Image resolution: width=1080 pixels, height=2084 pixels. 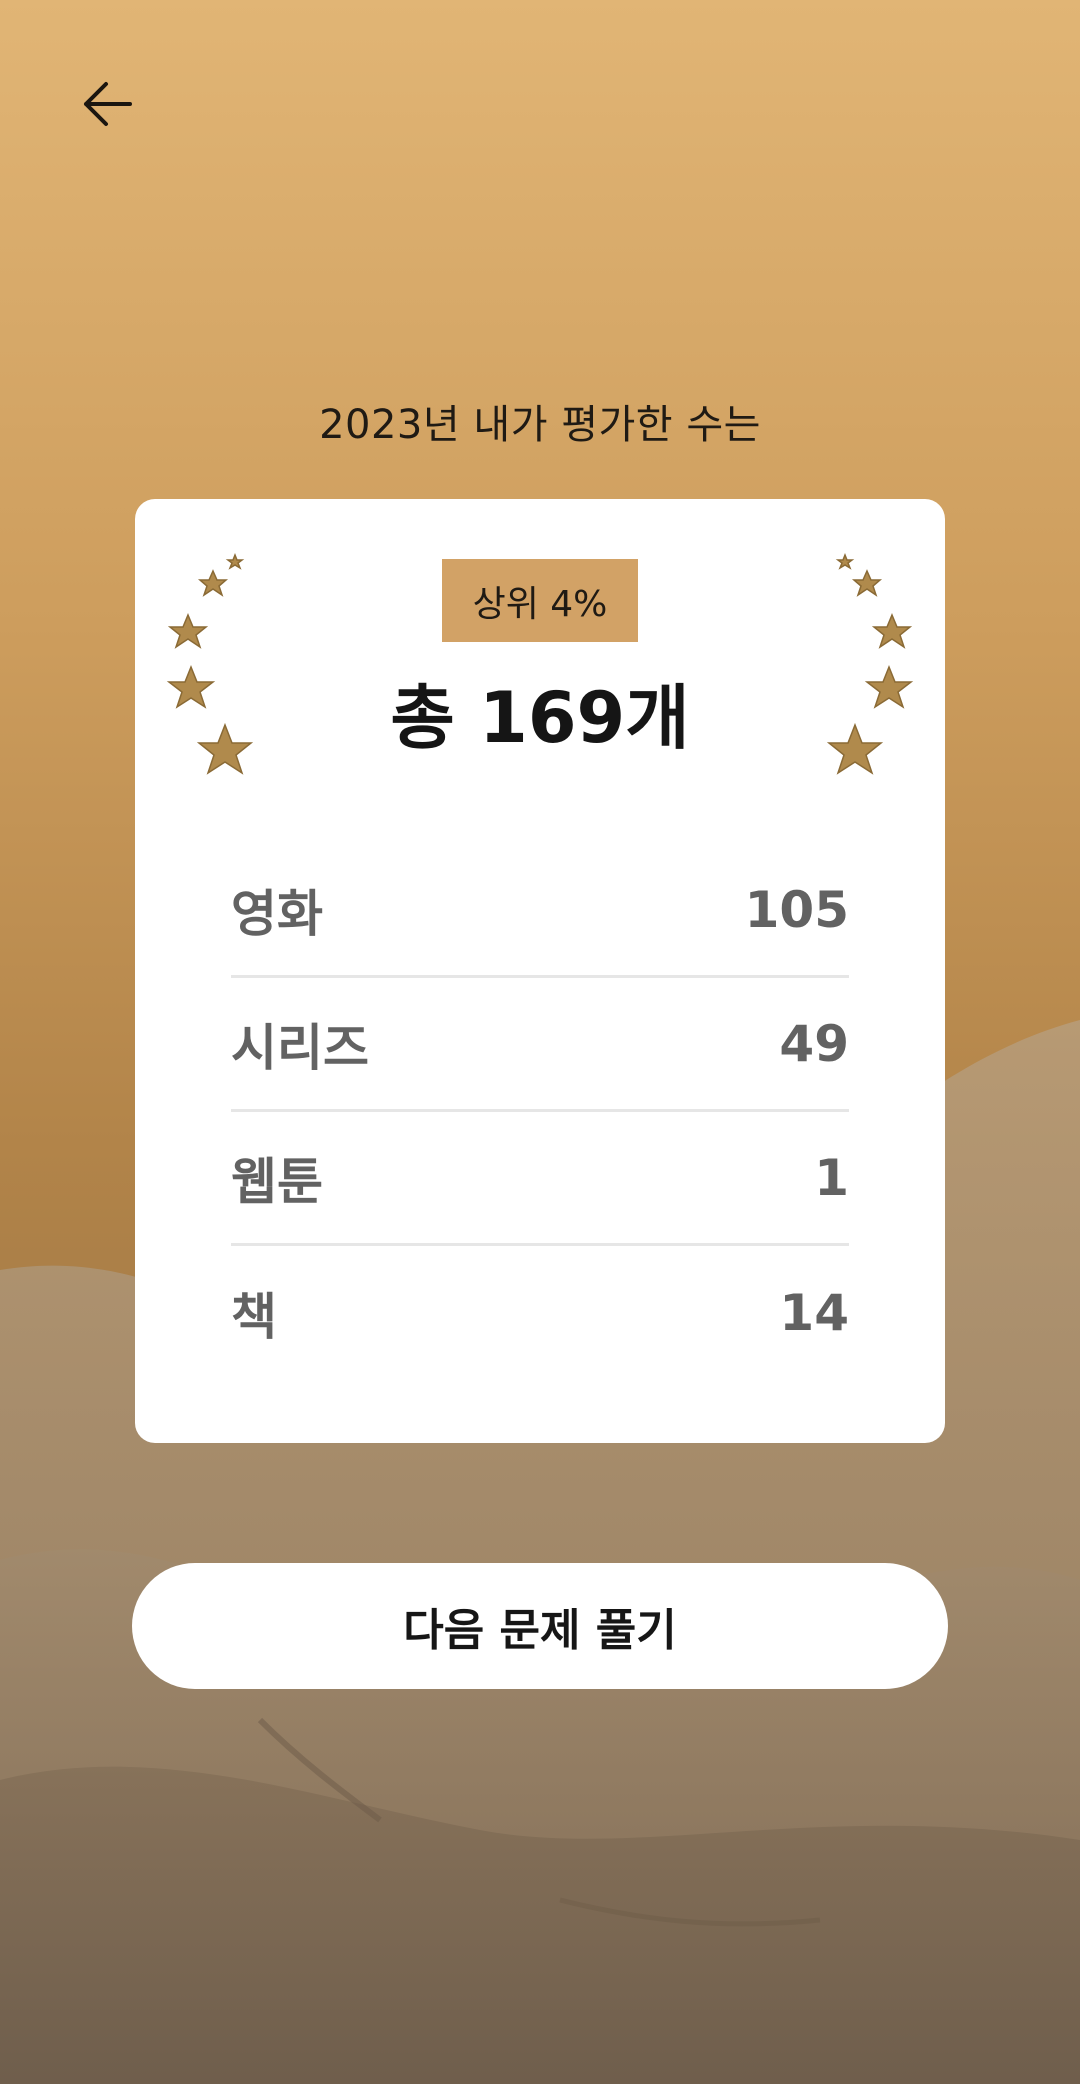 What do you see at coordinates (254, 1317) in the screenshot?
I see `stat-label: 책` at bounding box center [254, 1317].